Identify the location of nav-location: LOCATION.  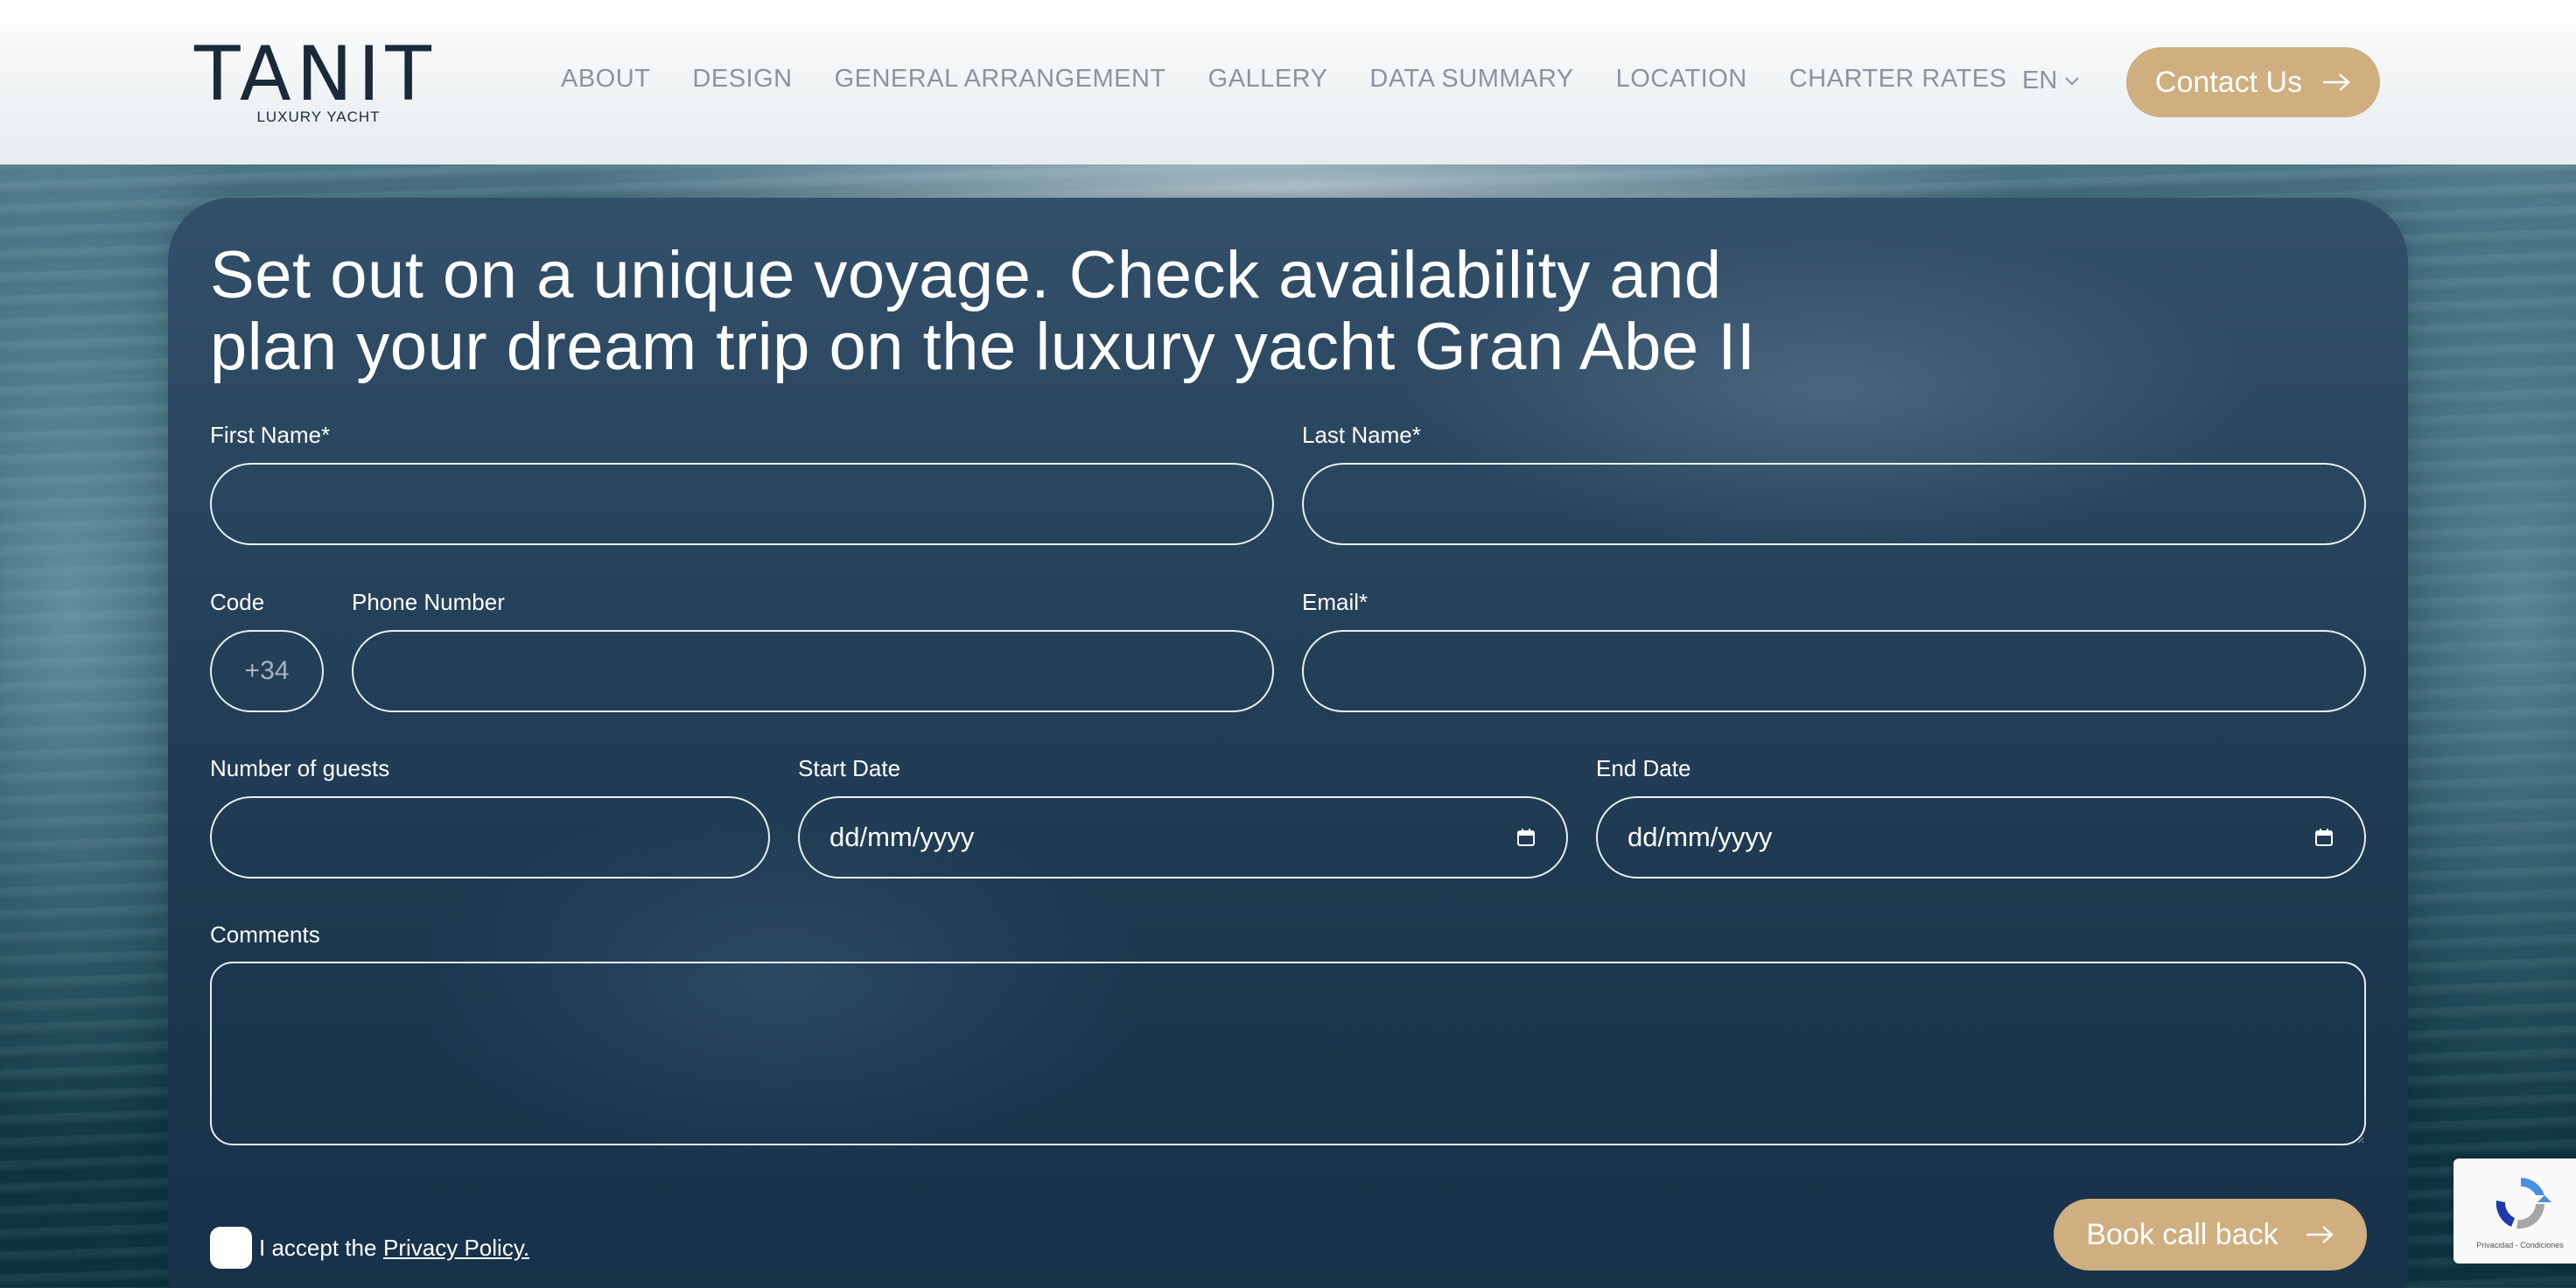
(1681, 82).